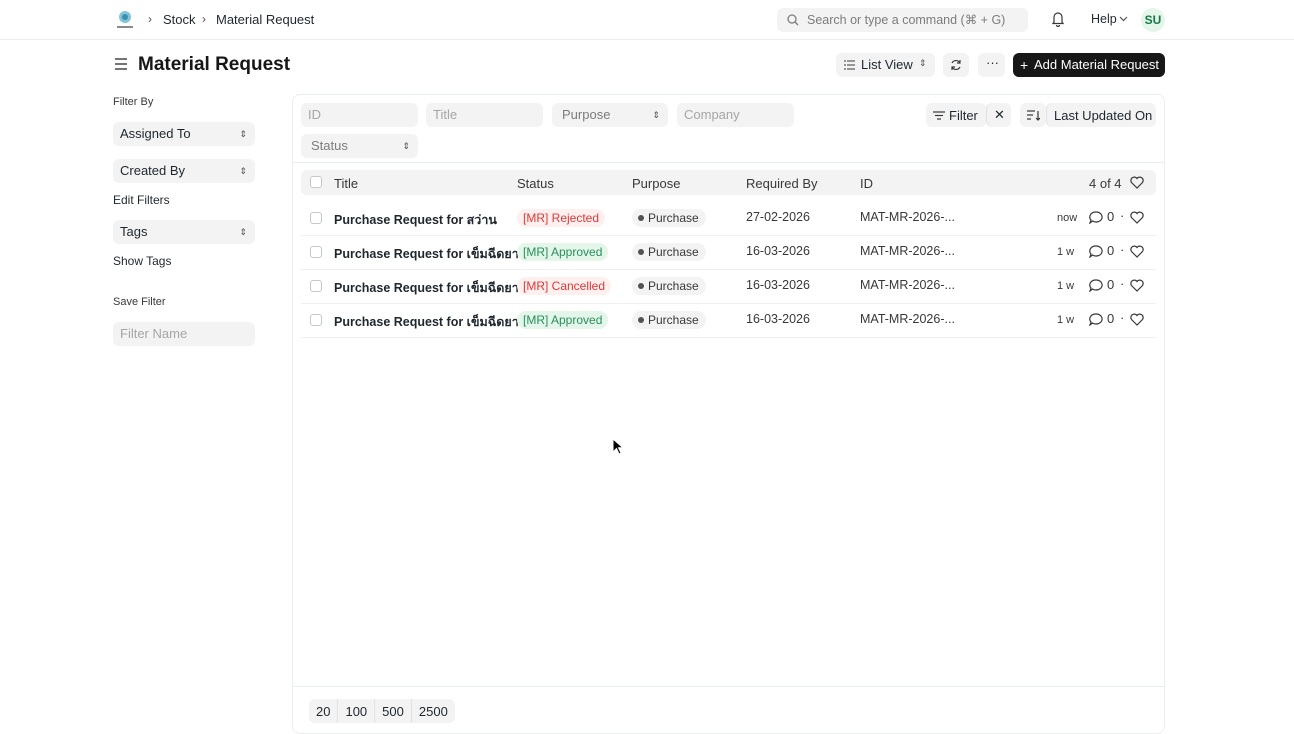 The height and width of the screenshot is (734, 1294). What do you see at coordinates (906, 20) in the screenshot?
I see `search-placeholder: Search or type a command (⌘ + G)` at bounding box center [906, 20].